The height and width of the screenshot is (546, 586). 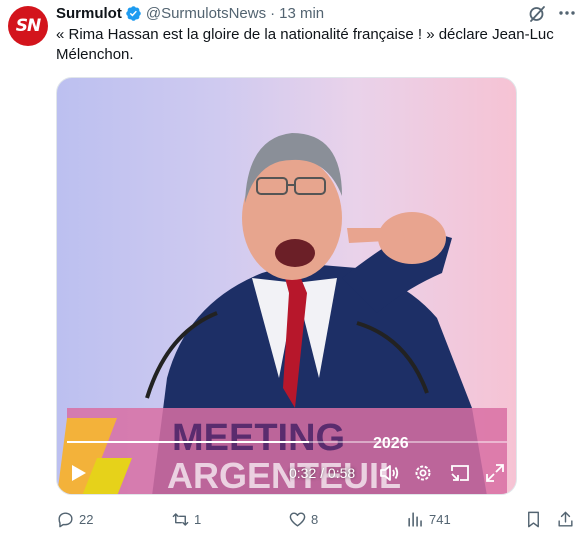 I want to click on tweet-actions: 22 1 8 741, so click(x=316, y=519).